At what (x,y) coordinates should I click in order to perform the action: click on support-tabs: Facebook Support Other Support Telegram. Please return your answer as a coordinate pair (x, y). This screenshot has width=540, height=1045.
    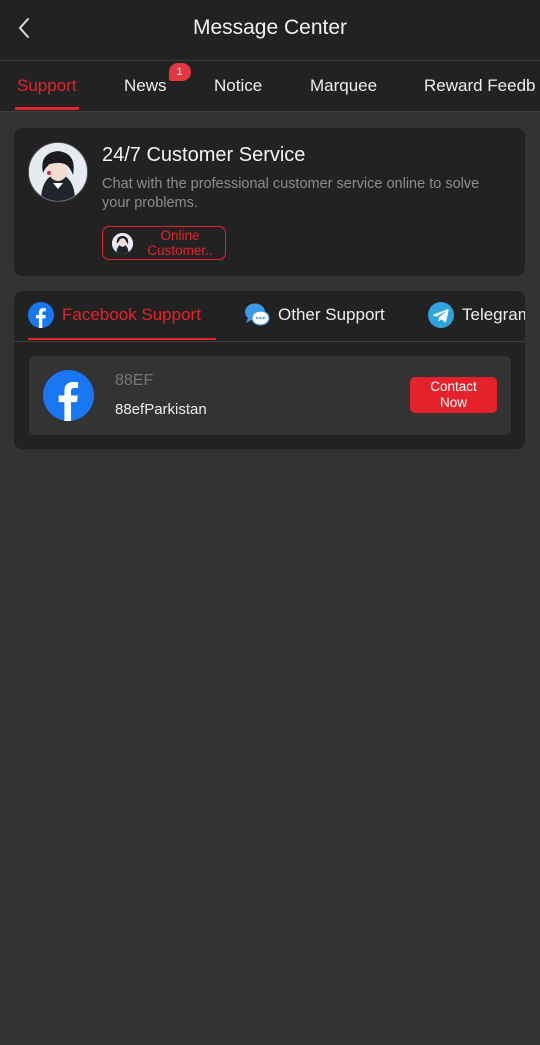
    Looking at the image, I should click on (269, 316).